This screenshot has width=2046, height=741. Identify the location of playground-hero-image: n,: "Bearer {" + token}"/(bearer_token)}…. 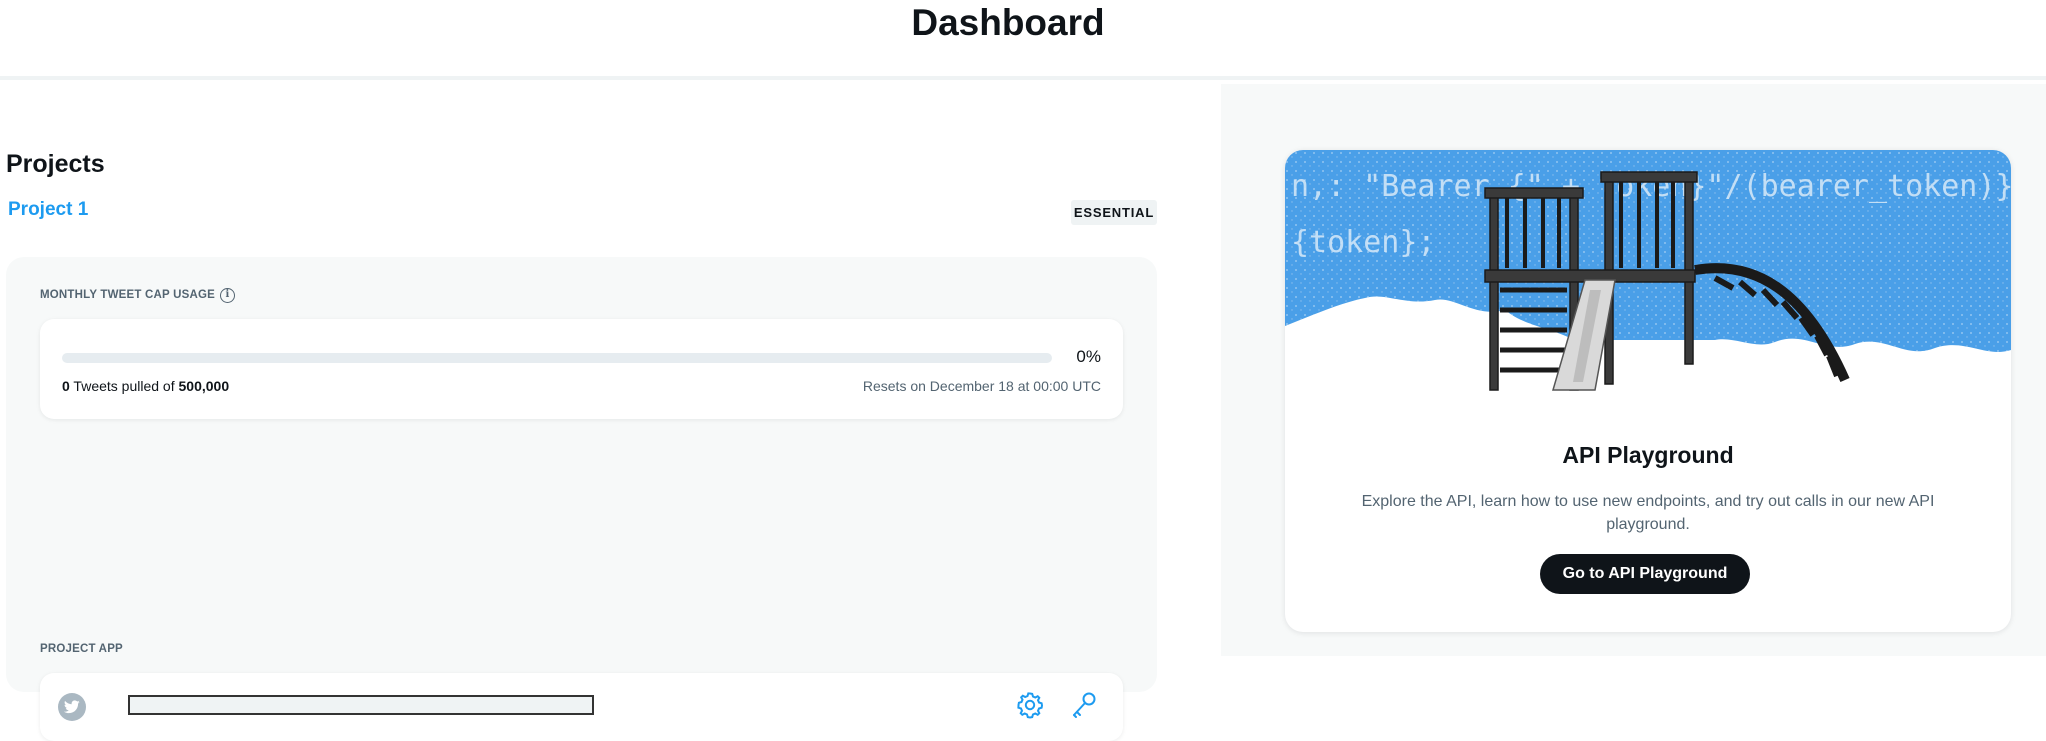
(1648, 275).